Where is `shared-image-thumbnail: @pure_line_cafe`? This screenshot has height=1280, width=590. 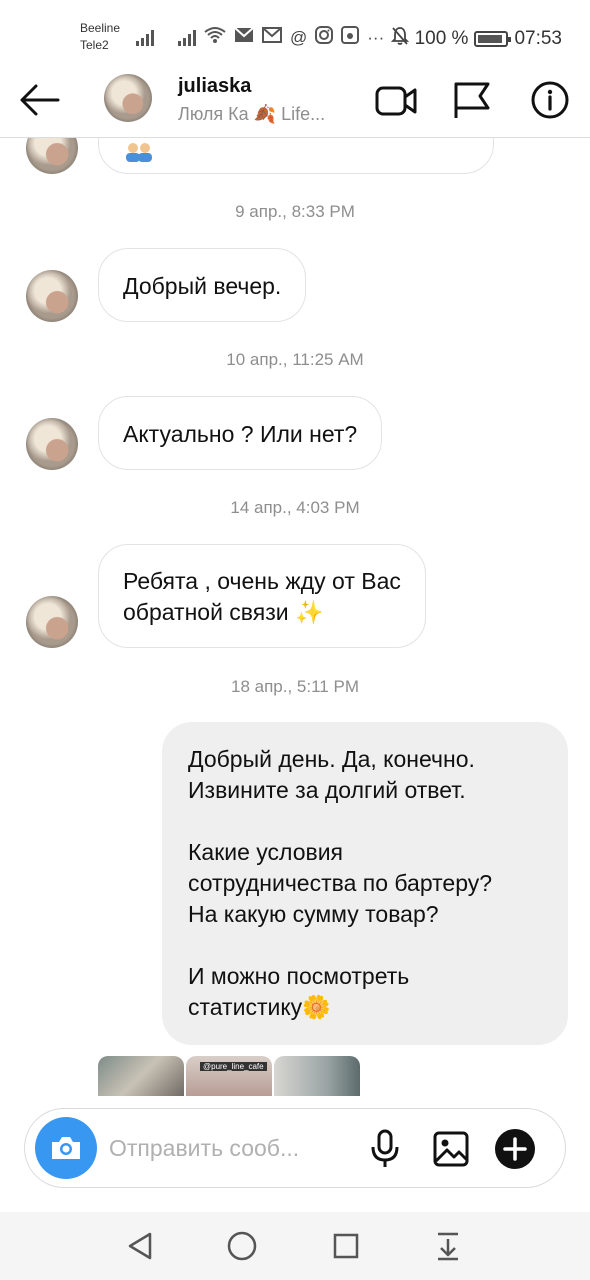
shared-image-thumbnail: @pure_line_cafe is located at coordinates (229, 1076).